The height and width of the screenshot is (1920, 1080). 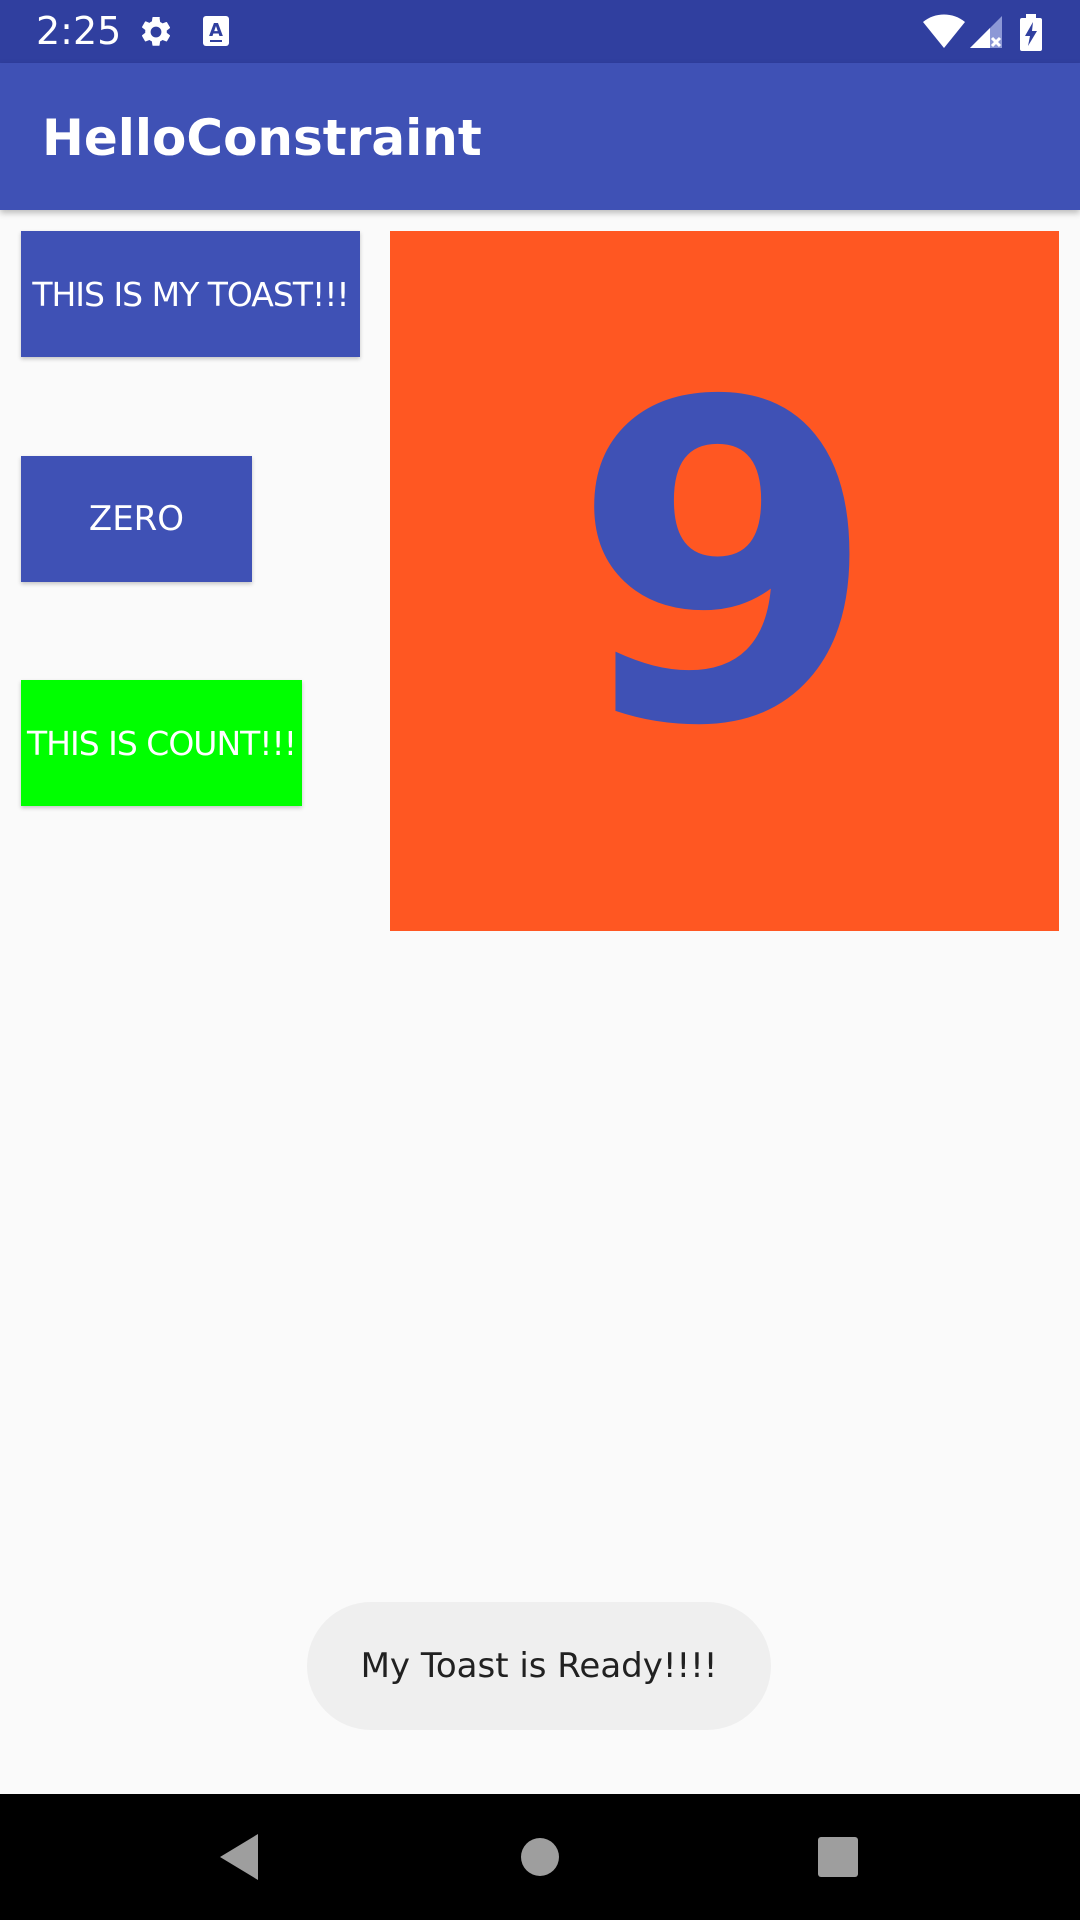 I want to click on count-button-label: THIS IS COUNT!!!, so click(x=161, y=743).